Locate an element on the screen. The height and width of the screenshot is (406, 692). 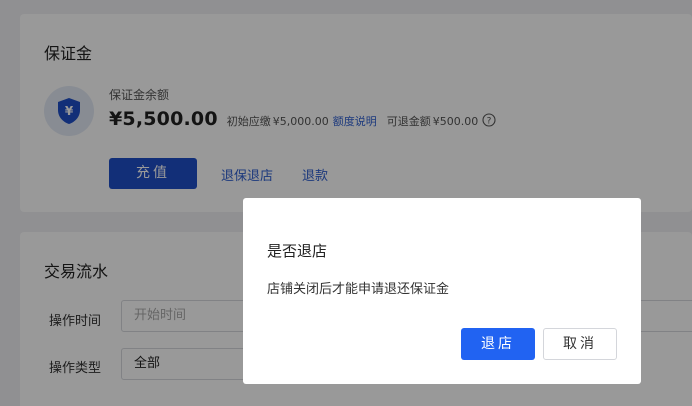
dialog-message: 店铺关闭后才能申请退还保证金 is located at coordinates (358, 289).